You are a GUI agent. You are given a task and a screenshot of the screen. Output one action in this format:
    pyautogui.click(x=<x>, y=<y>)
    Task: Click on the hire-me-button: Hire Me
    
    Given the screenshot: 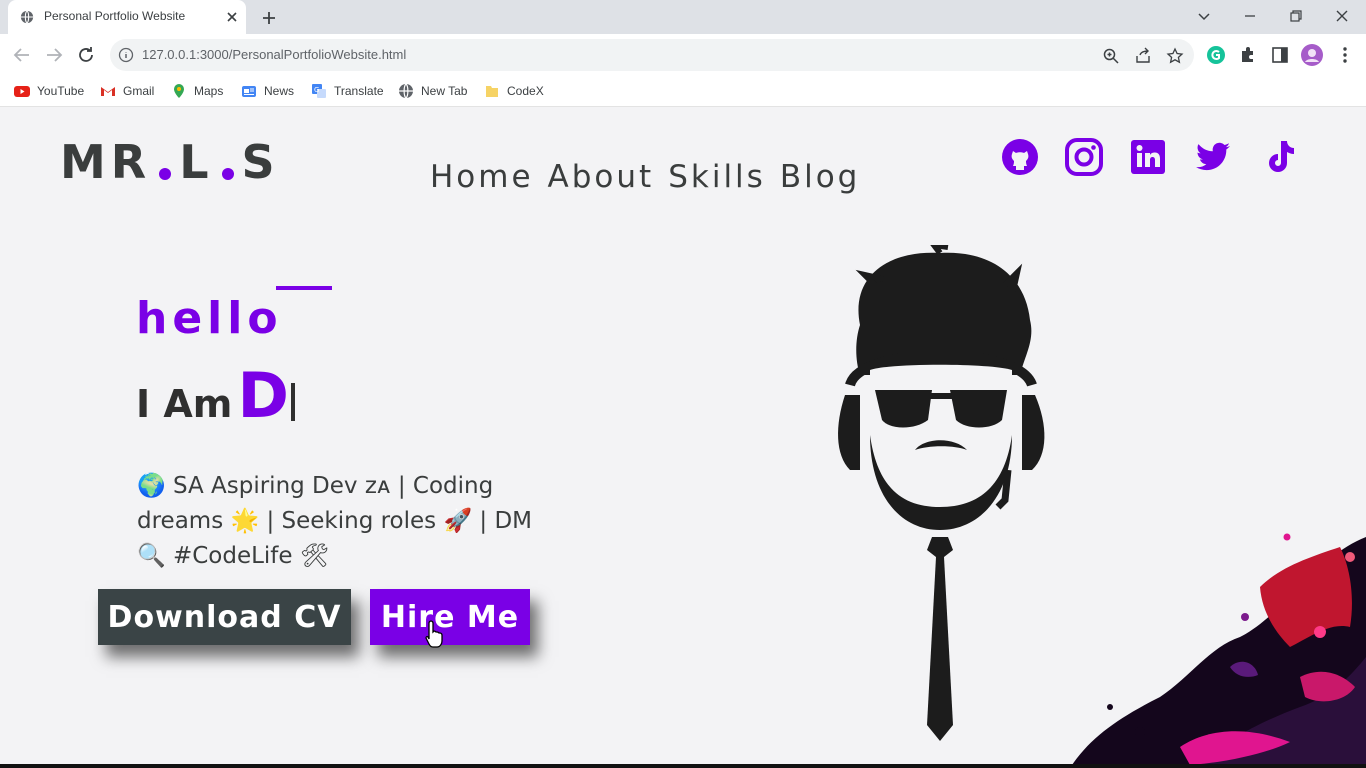 What is the action you would take?
    pyautogui.click(x=450, y=617)
    